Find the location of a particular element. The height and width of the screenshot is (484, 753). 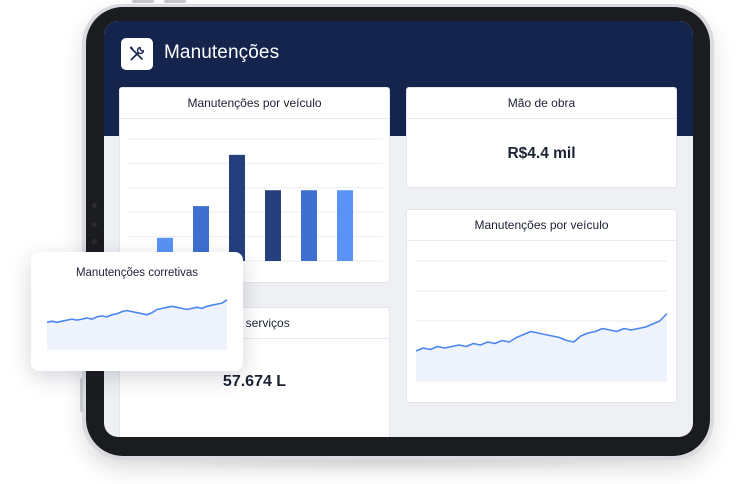

corrective-line-chart is located at coordinates (137, 324).